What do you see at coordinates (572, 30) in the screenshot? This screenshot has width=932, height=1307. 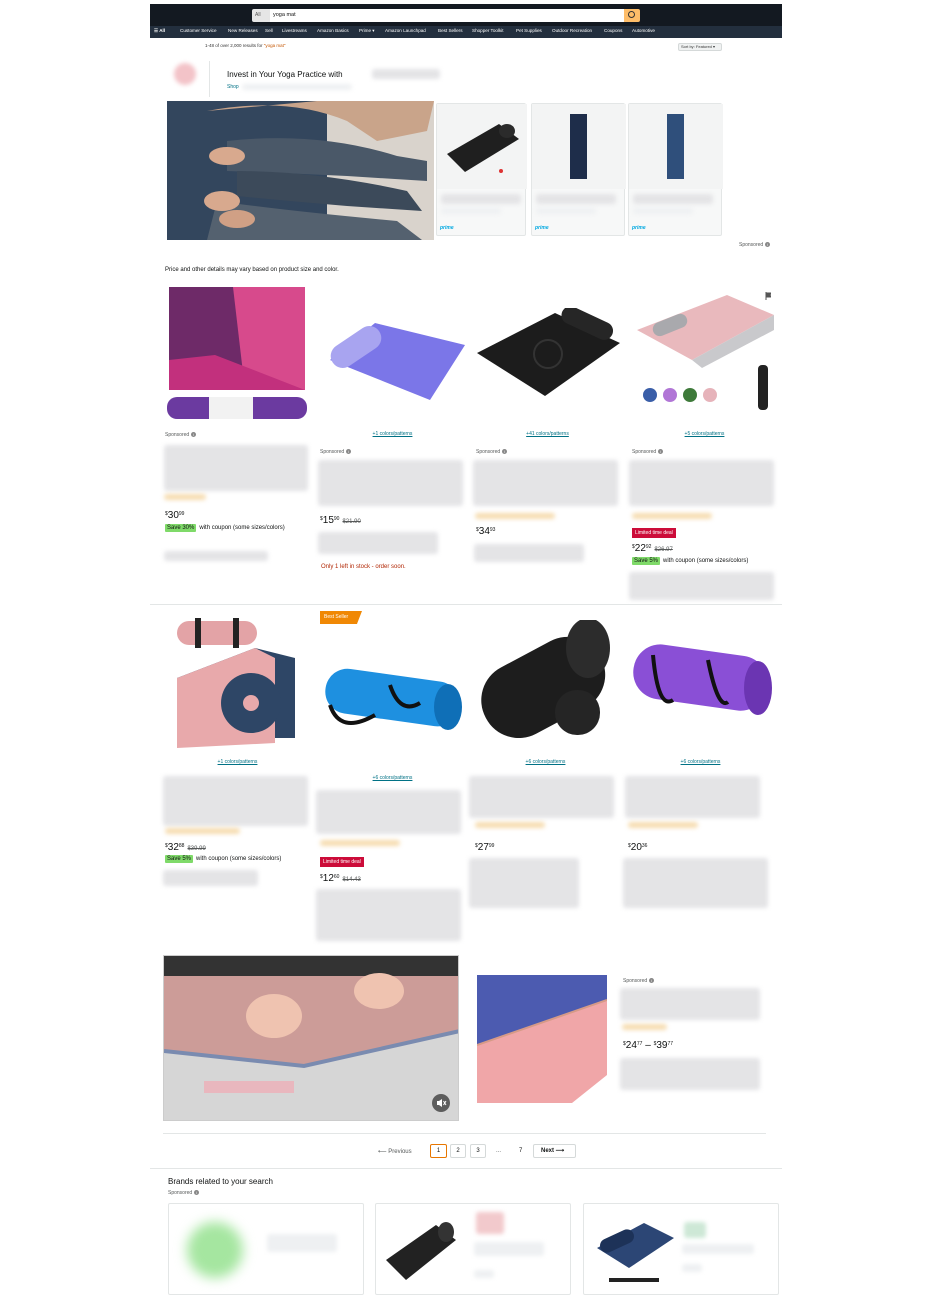 I see `nav-item-outdoor-recreation: Outdoor Recreation` at bounding box center [572, 30].